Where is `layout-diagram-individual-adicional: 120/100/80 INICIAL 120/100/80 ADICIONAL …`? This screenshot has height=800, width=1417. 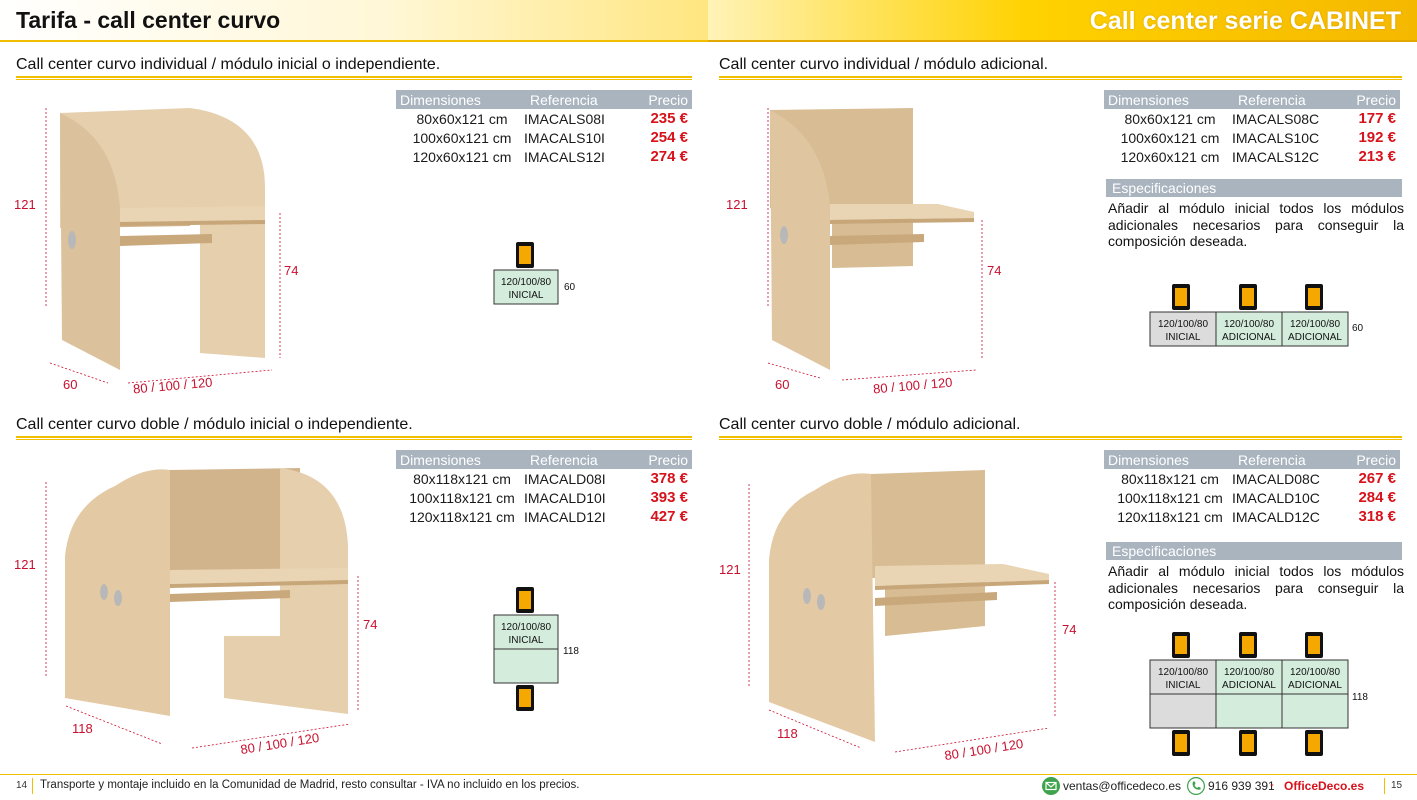
layout-diagram-individual-adicional: 120/100/80 INICIAL 120/100/80 ADICIONAL … is located at coordinates (1256, 315).